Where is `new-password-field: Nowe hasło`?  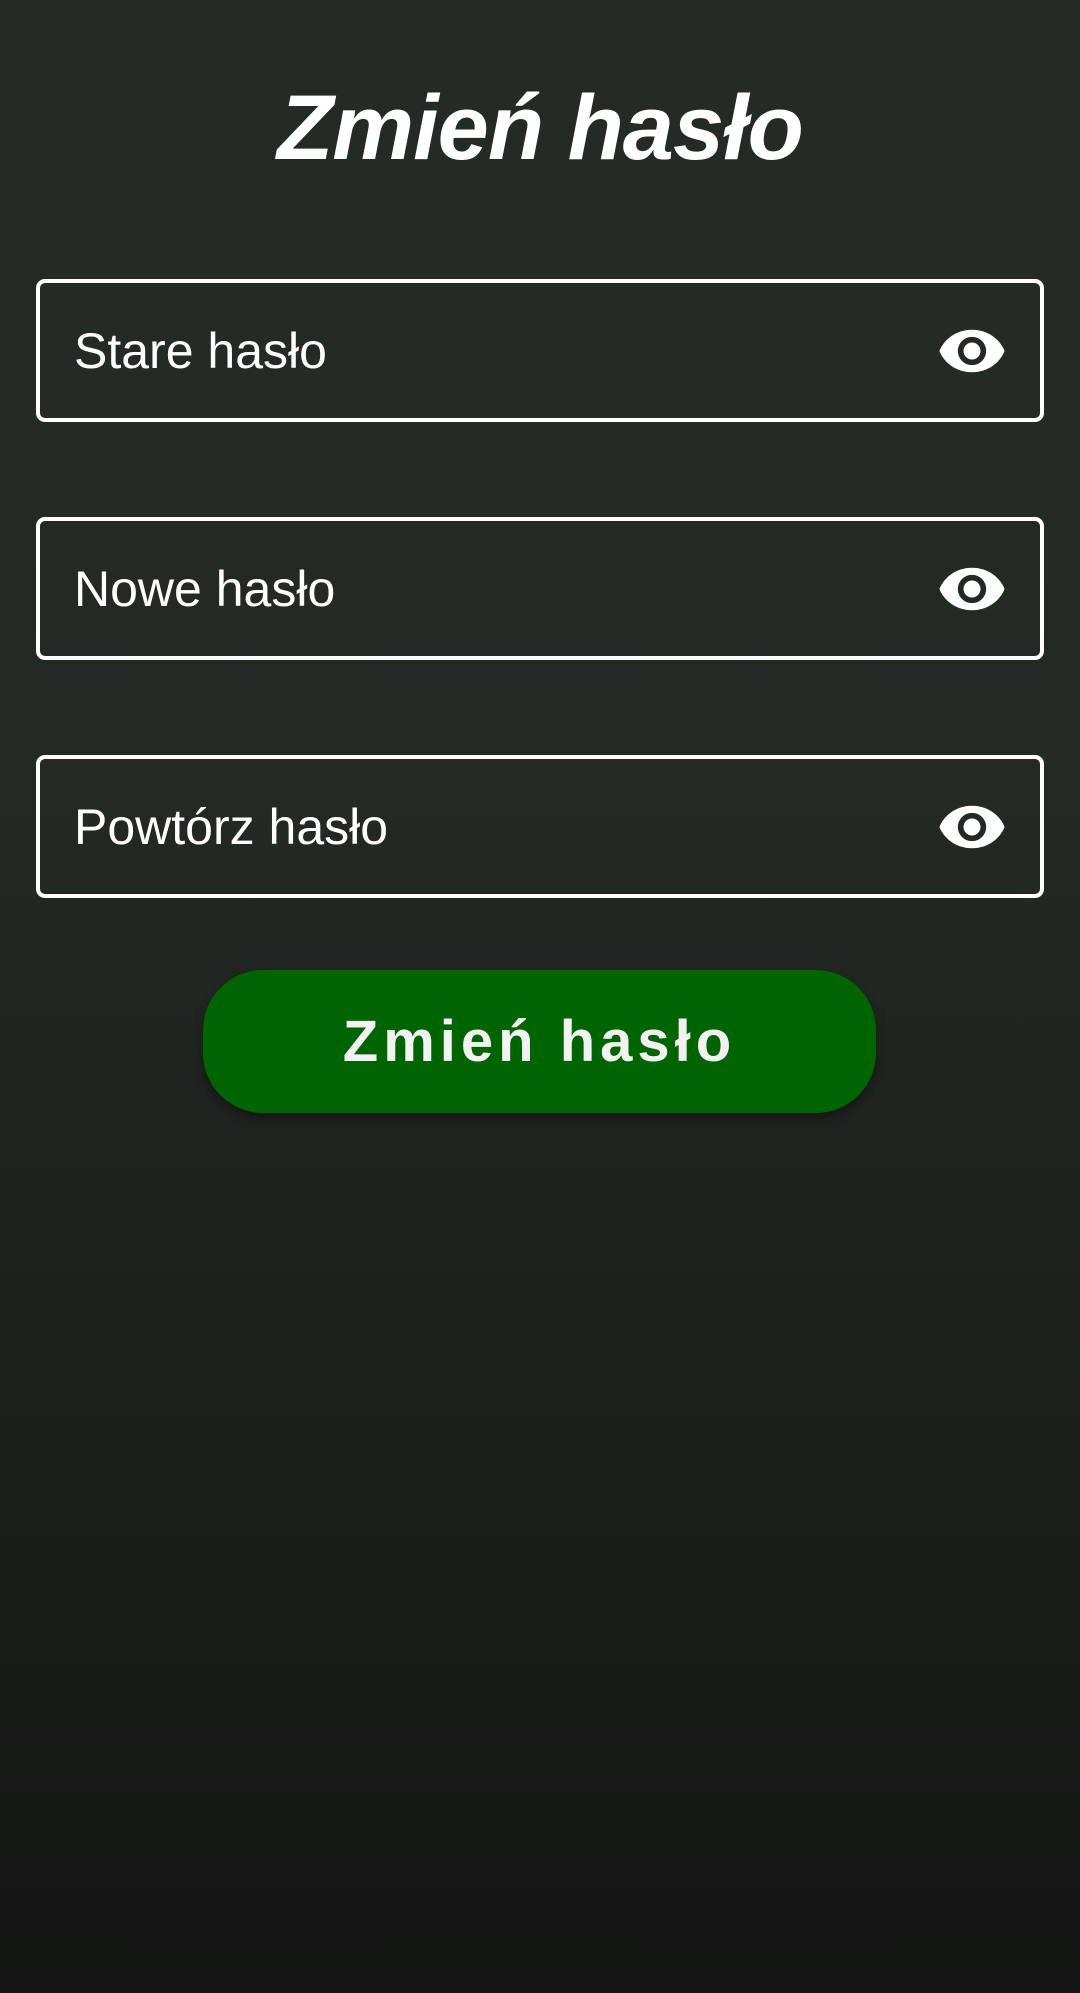 new-password-field: Nowe hasło is located at coordinates (540, 588).